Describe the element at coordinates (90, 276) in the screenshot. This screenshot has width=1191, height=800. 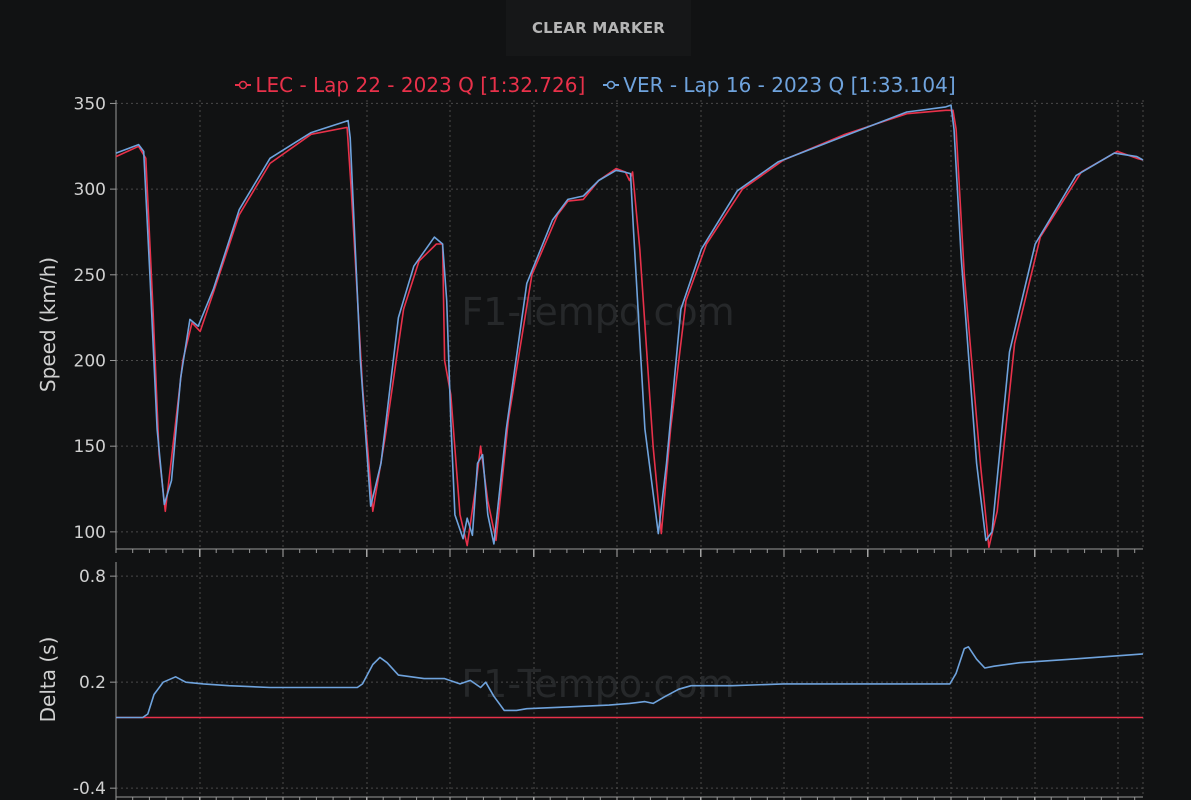
I see `y-tick-label: 250` at that location.